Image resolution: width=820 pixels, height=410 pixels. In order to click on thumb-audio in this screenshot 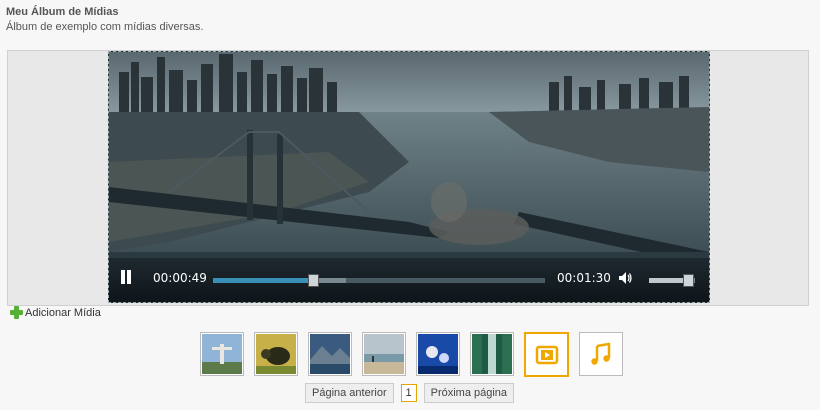, I will do `click(601, 354)`.